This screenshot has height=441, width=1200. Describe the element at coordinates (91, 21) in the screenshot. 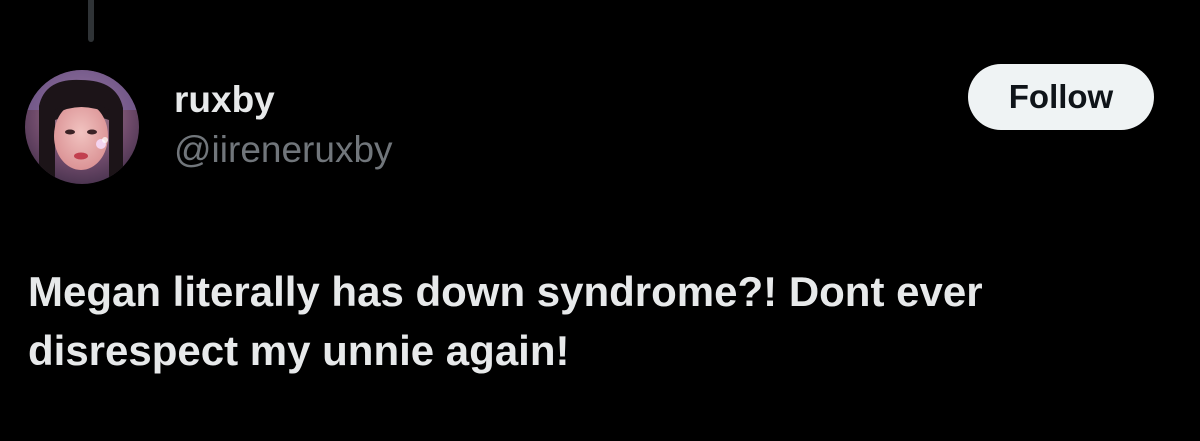

I see `thread-connector-line` at that location.